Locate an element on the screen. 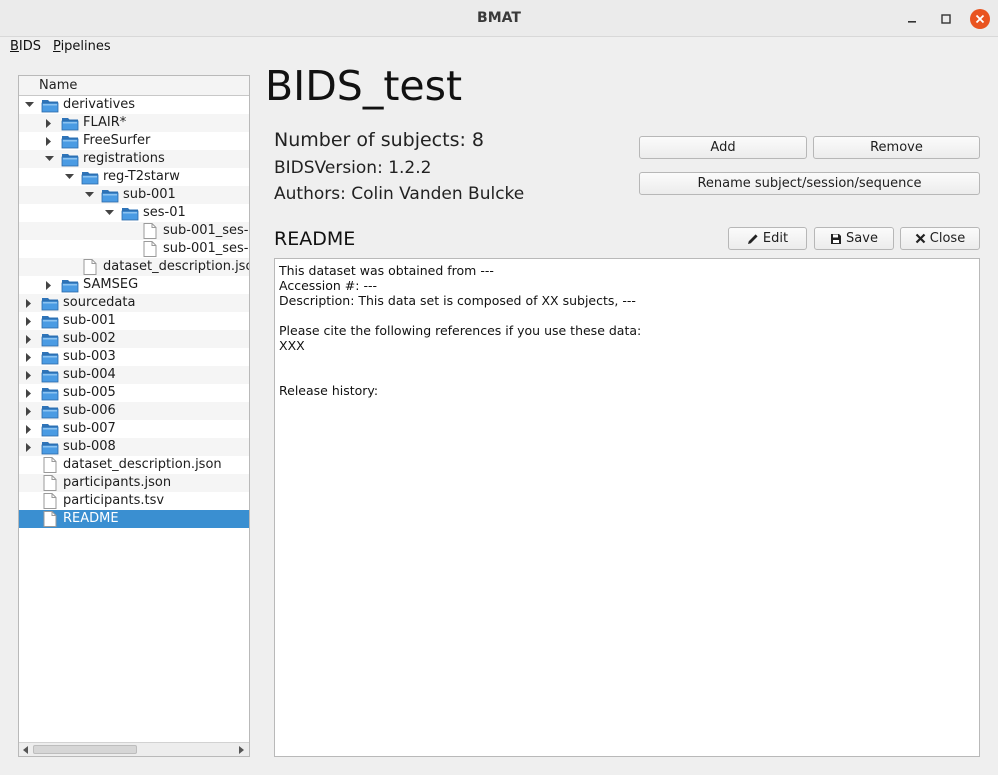 This screenshot has height=775, width=998. tree-item-label: sub-001 is located at coordinates (149, 194).